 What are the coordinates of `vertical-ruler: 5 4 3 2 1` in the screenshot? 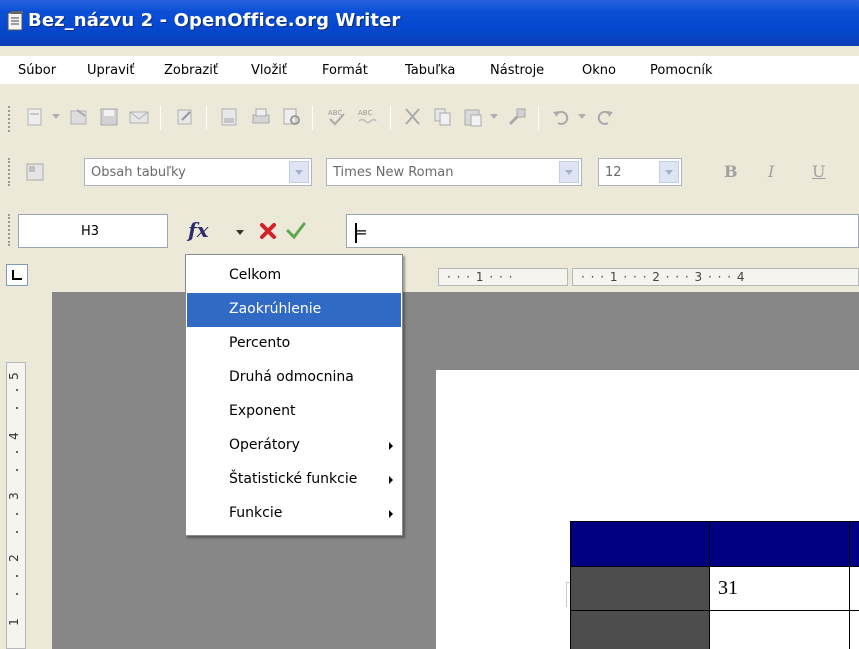 It's located at (26, 470).